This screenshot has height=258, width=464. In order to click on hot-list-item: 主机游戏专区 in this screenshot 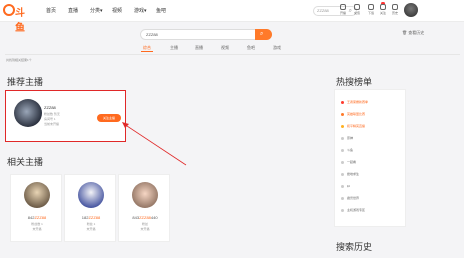, I will do `click(353, 210)`.